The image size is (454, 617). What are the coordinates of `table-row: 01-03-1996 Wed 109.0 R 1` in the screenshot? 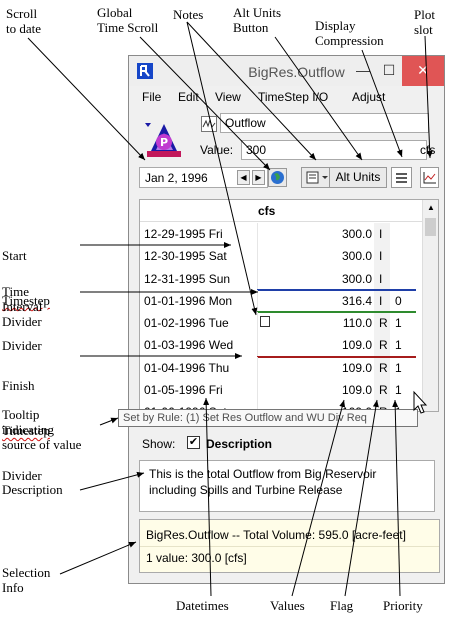 It's located at (281, 346).